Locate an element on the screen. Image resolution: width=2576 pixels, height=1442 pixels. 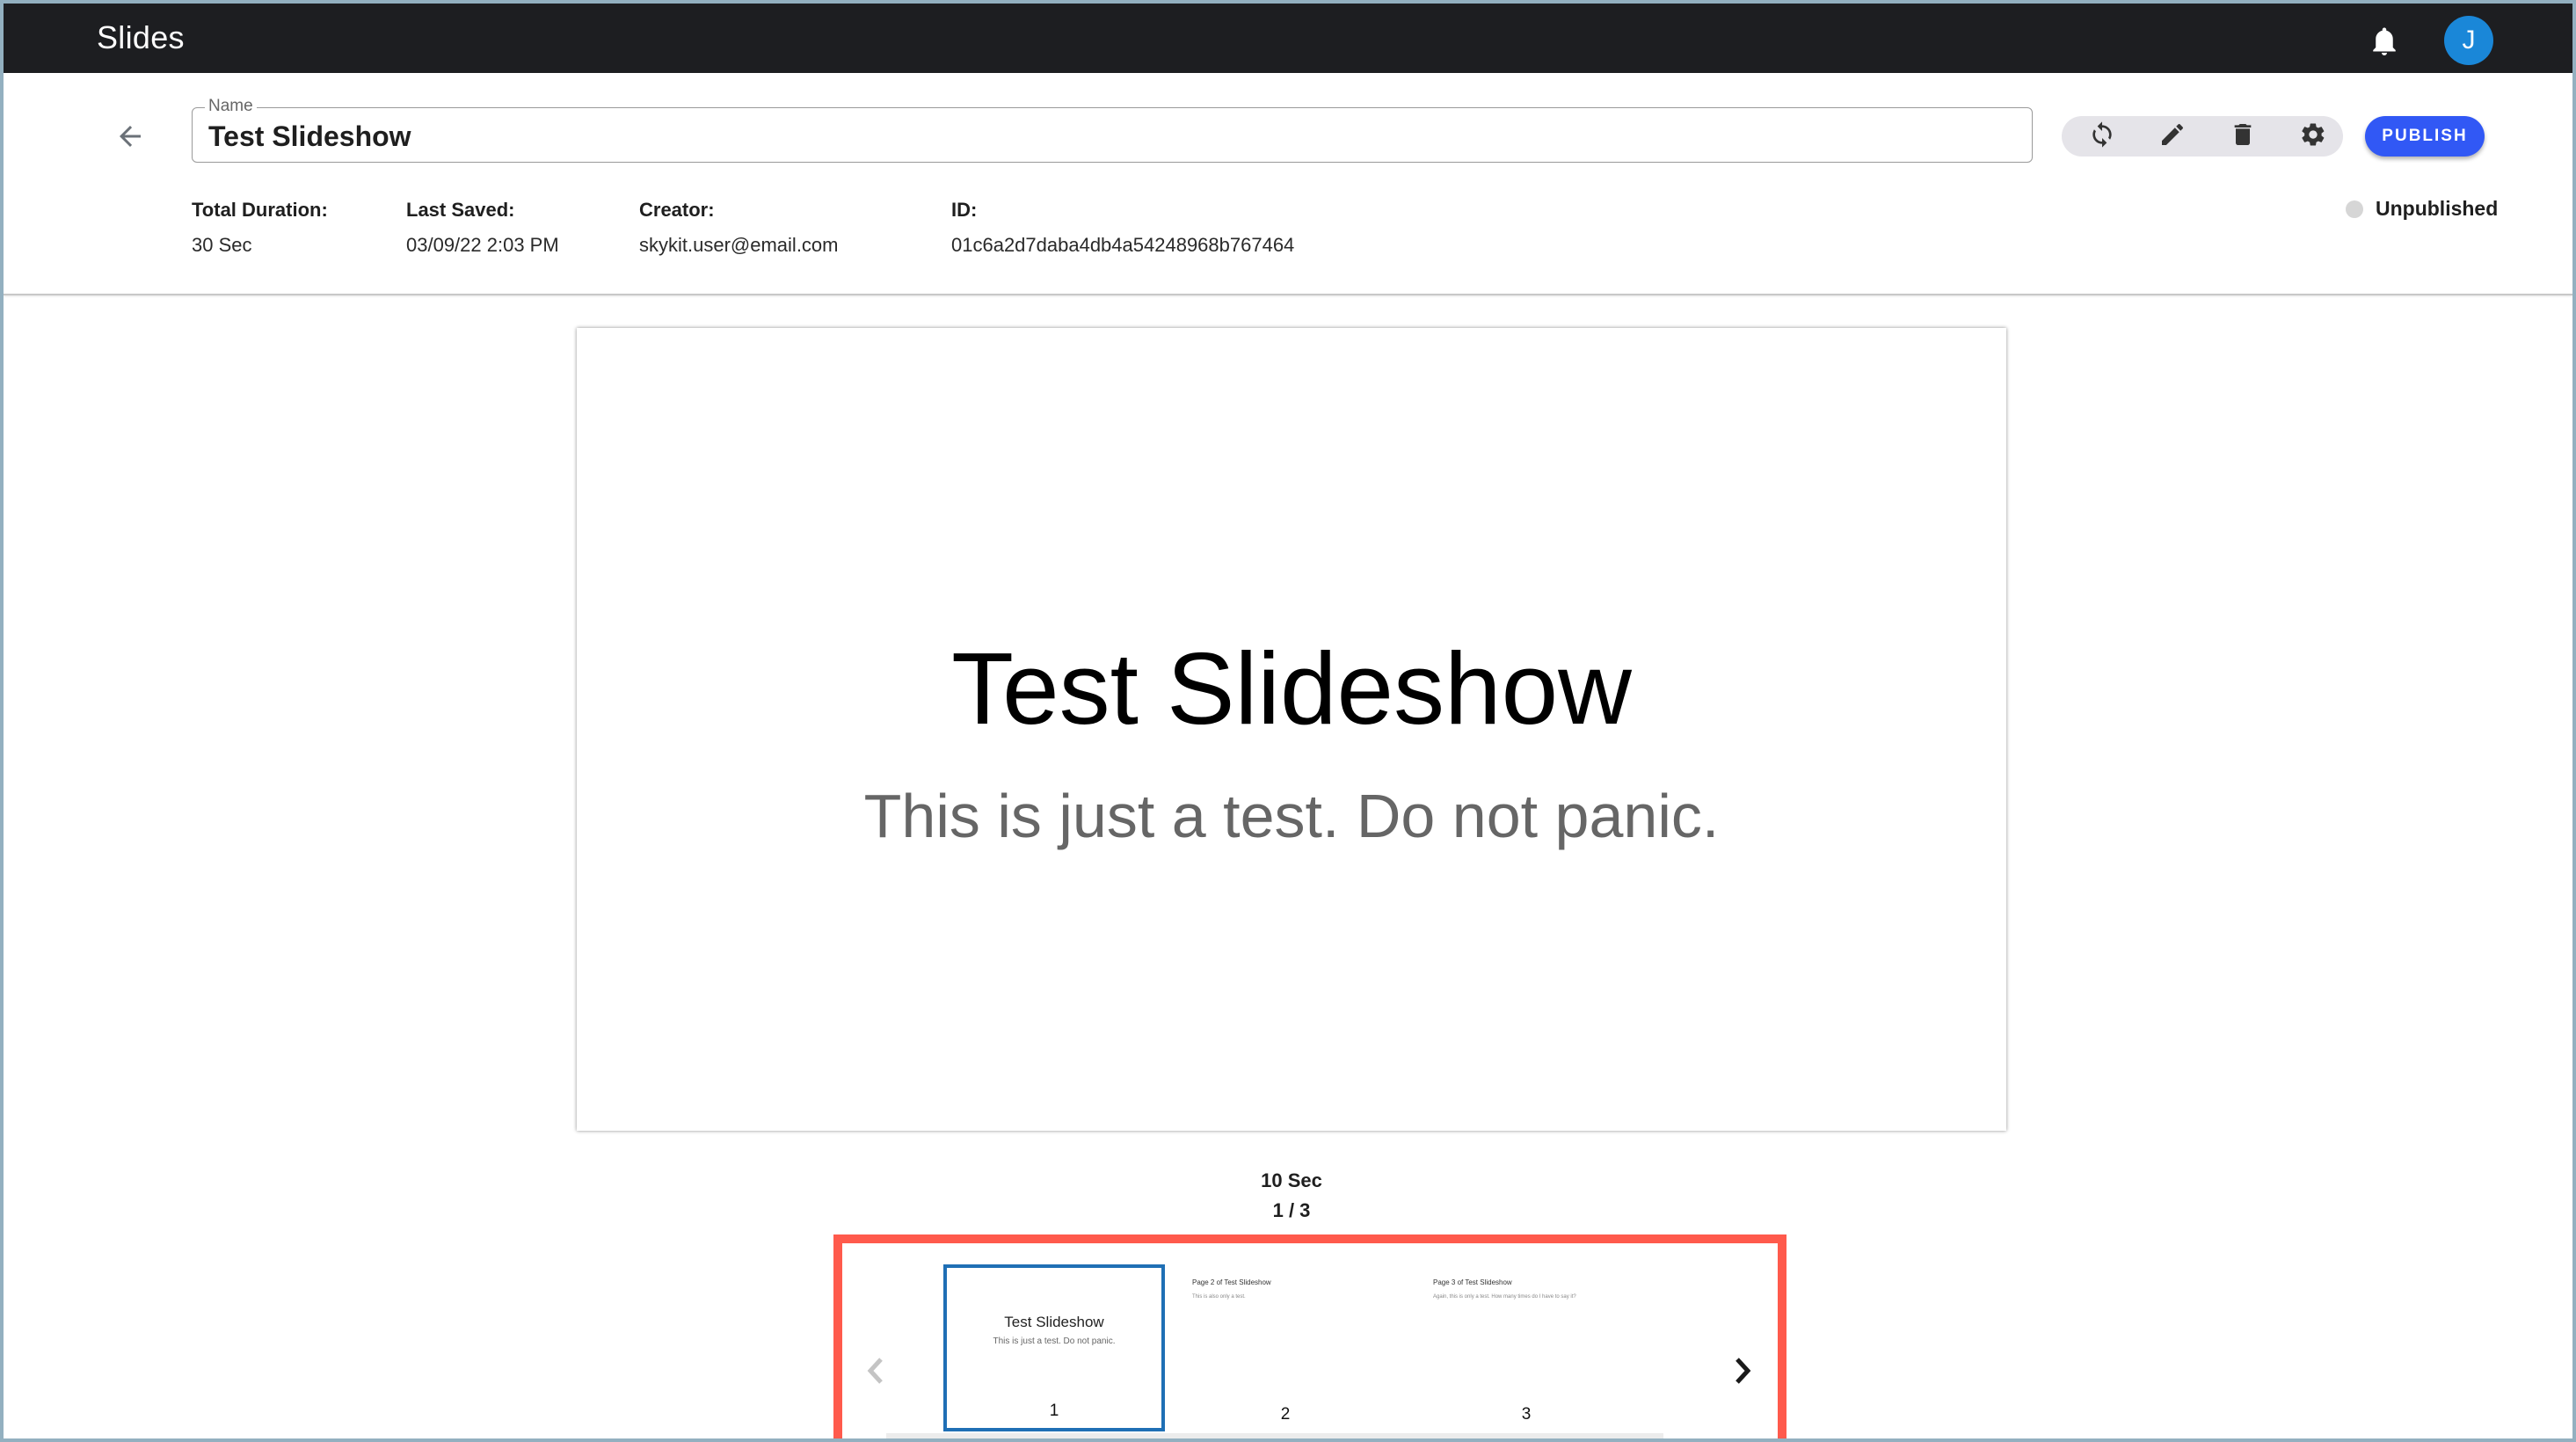
next-button is located at coordinates (1742, 1371).